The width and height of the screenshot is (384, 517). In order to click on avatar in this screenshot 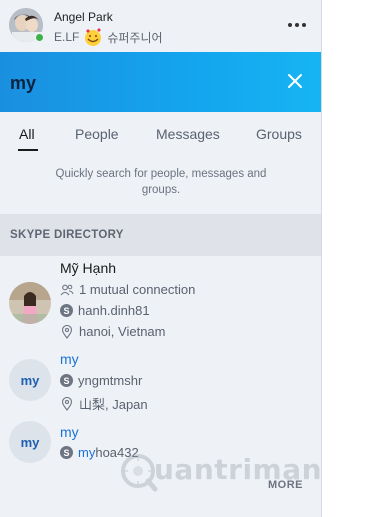, I will do `click(30, 303)`.